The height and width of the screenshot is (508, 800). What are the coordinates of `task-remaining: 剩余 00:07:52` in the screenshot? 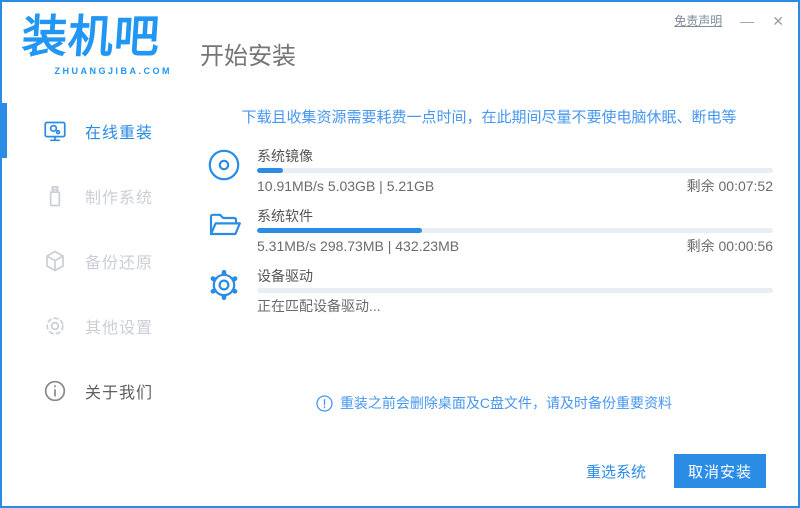 It's located at (729, 186).